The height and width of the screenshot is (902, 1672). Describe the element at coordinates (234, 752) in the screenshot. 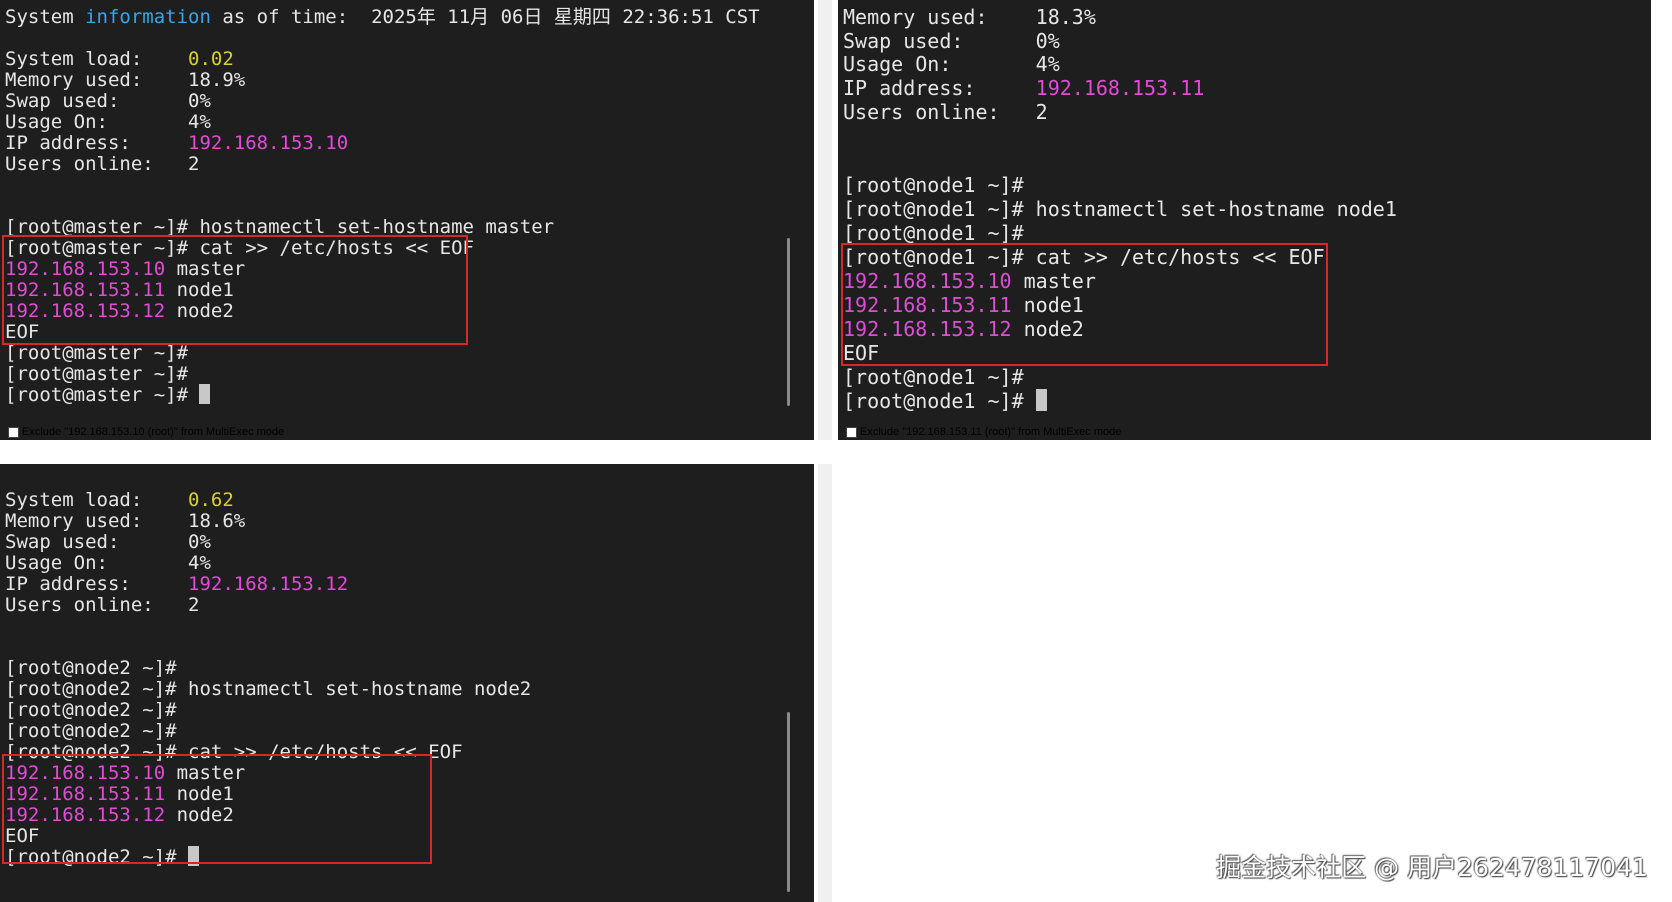

I see `cat-hosts-command-line: [root@node2 ~]# cat >> /etc/hosts << EOF` at that location.